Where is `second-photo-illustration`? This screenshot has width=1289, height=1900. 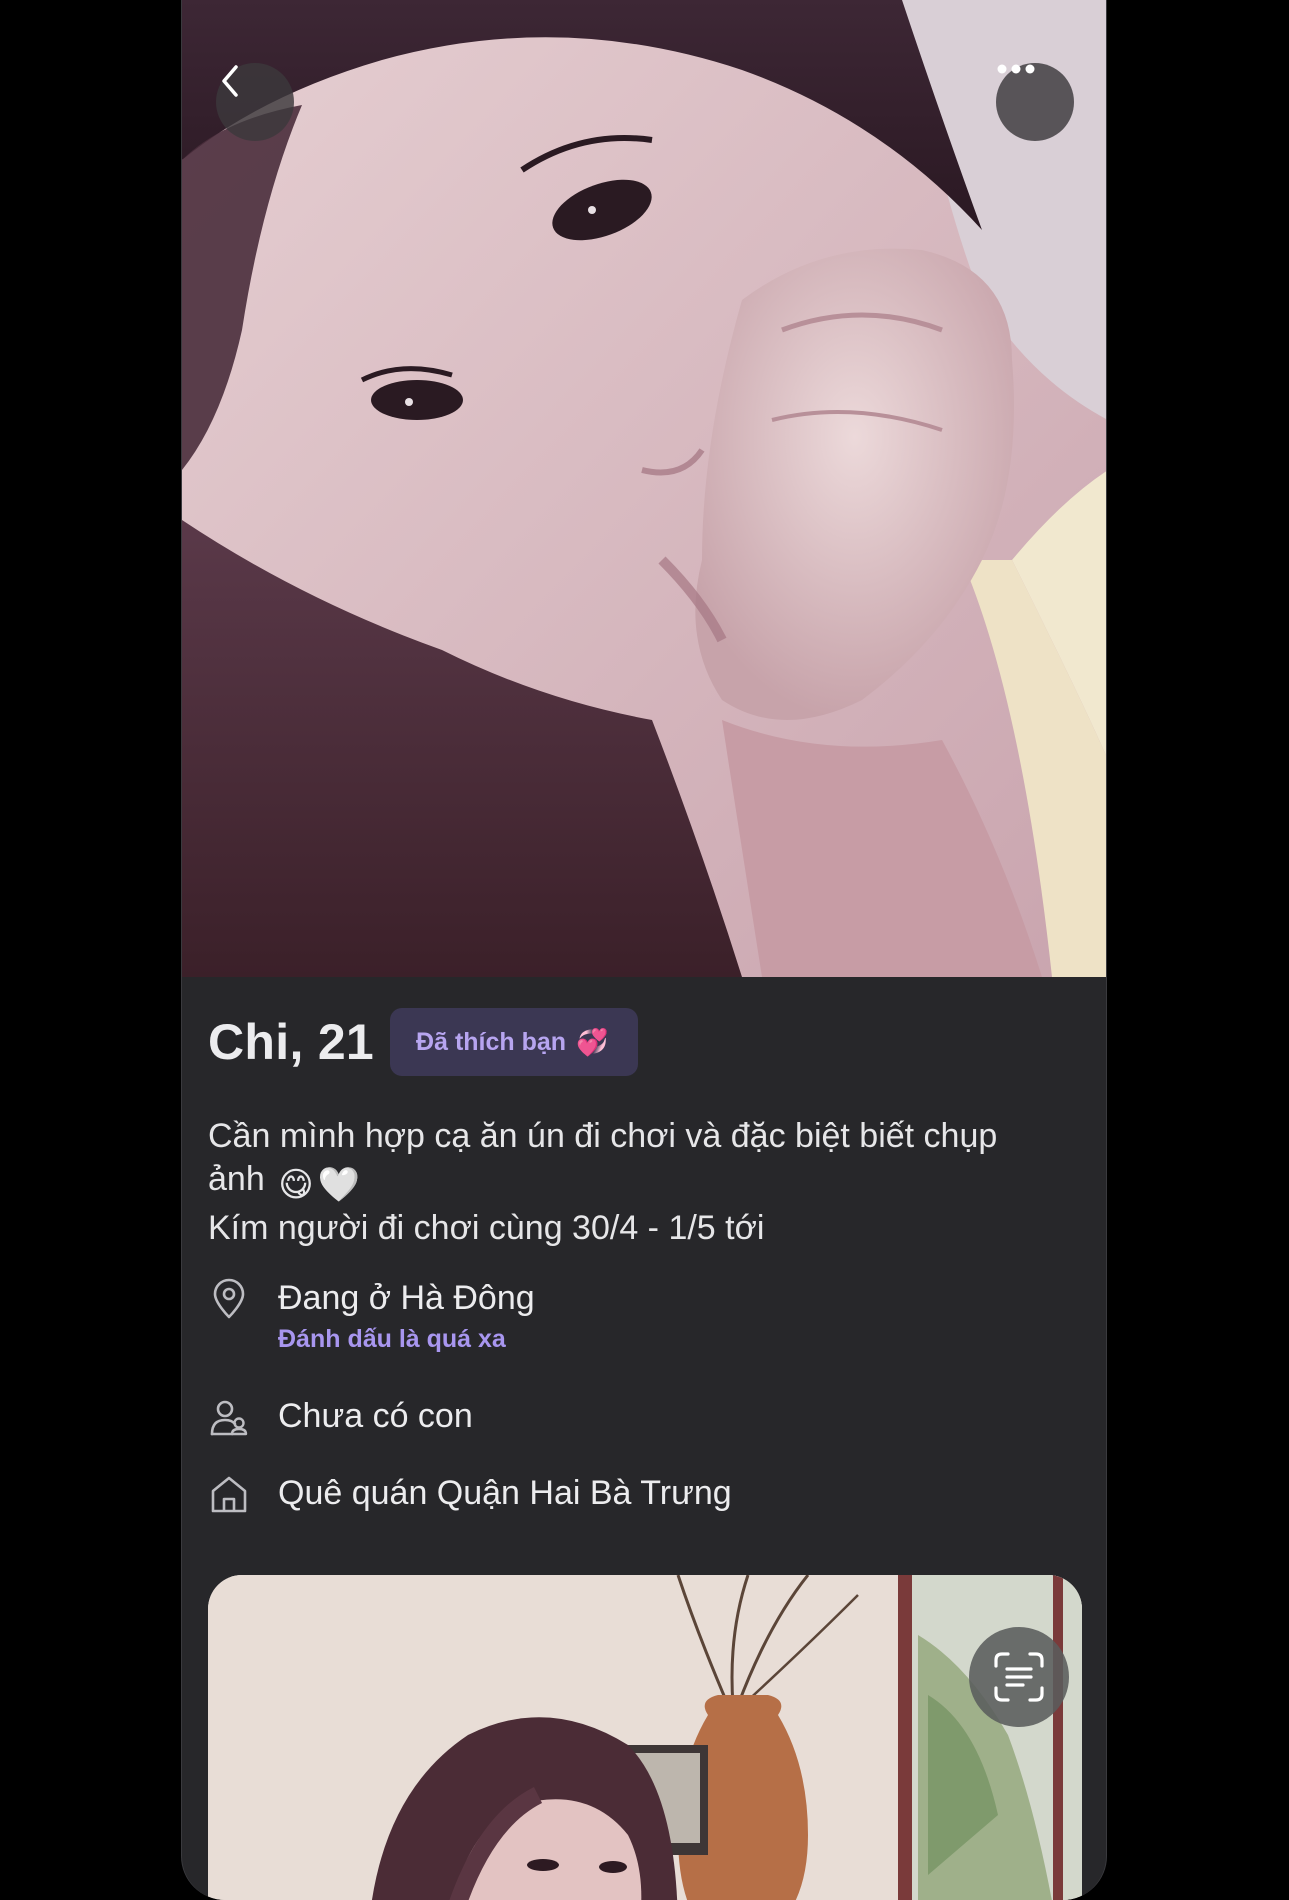 second-photo-illustration is located at coordinates (645, 1737).